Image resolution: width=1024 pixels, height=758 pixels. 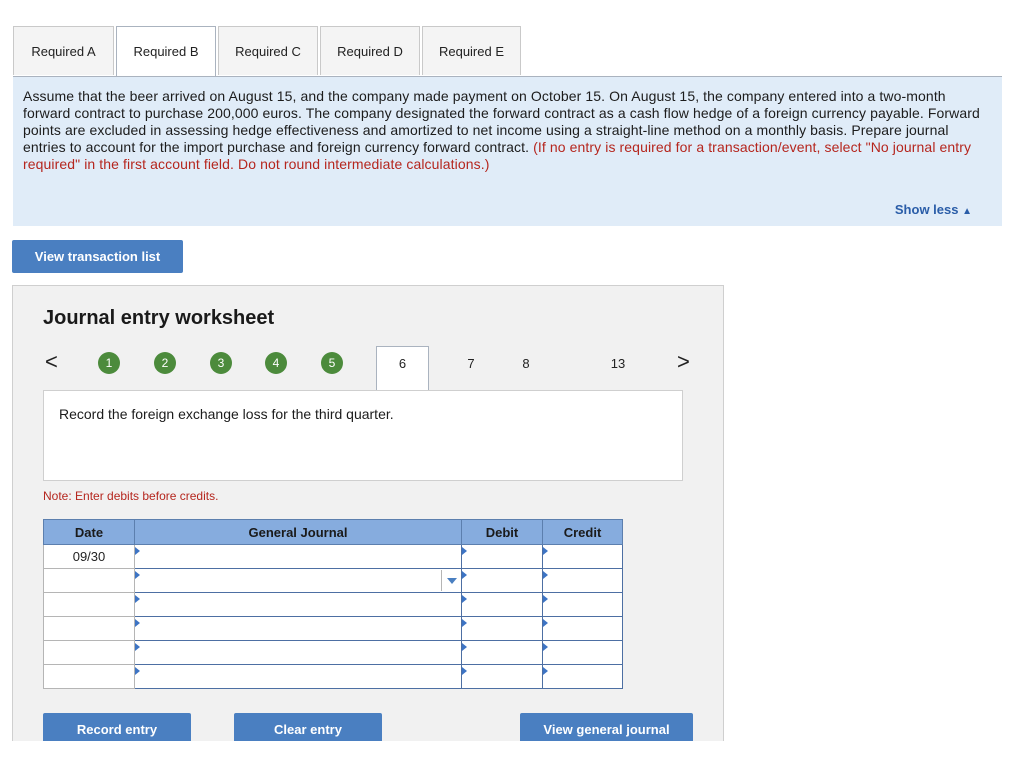 What do you see at coordinates (166, 51) in the screenshot?
I see `tab-required-b: Required B` at bounding box center [166, 51].